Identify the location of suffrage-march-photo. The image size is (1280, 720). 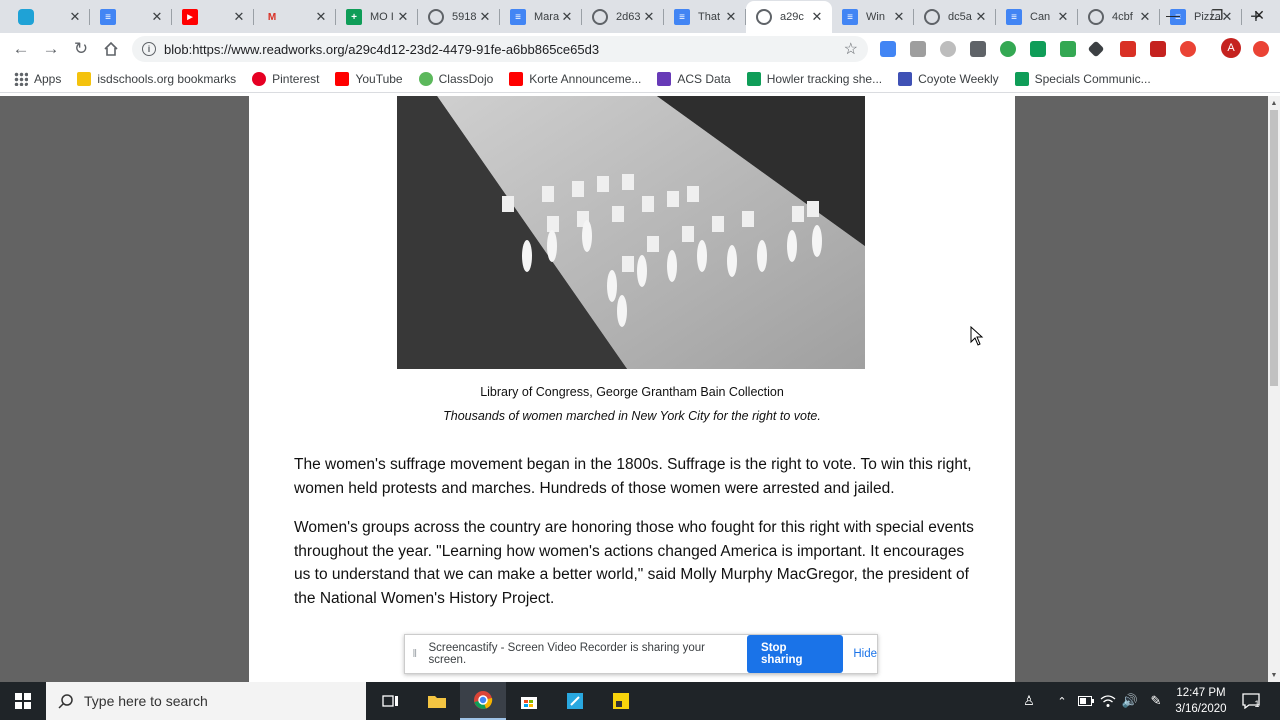
(631, 232).